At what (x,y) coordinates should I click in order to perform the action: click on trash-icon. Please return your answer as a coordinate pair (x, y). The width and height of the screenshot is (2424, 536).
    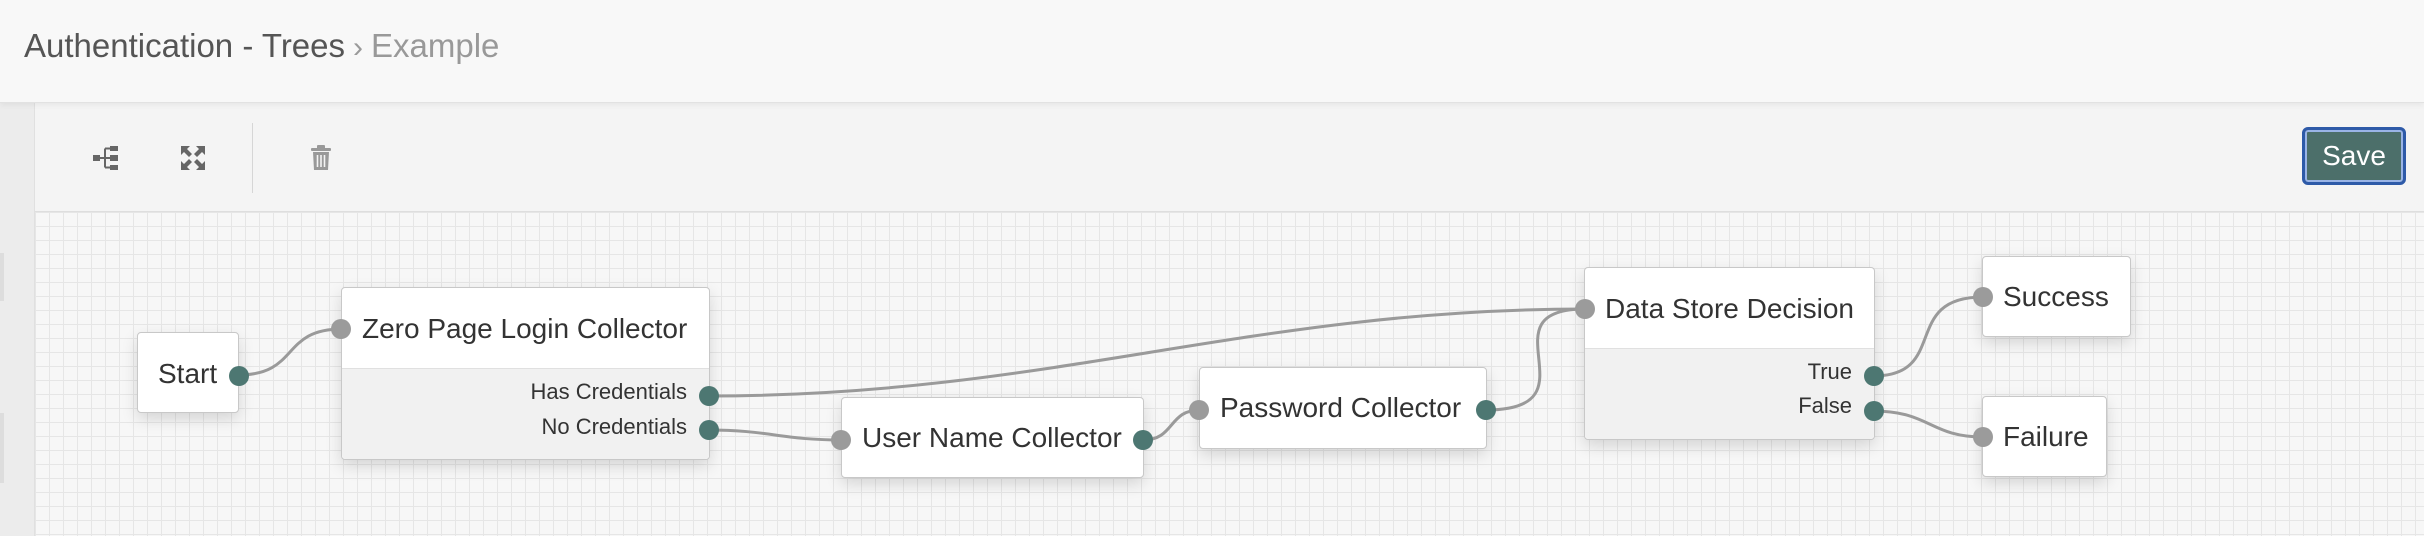
    Looking at the image, I should click on (321, 157).